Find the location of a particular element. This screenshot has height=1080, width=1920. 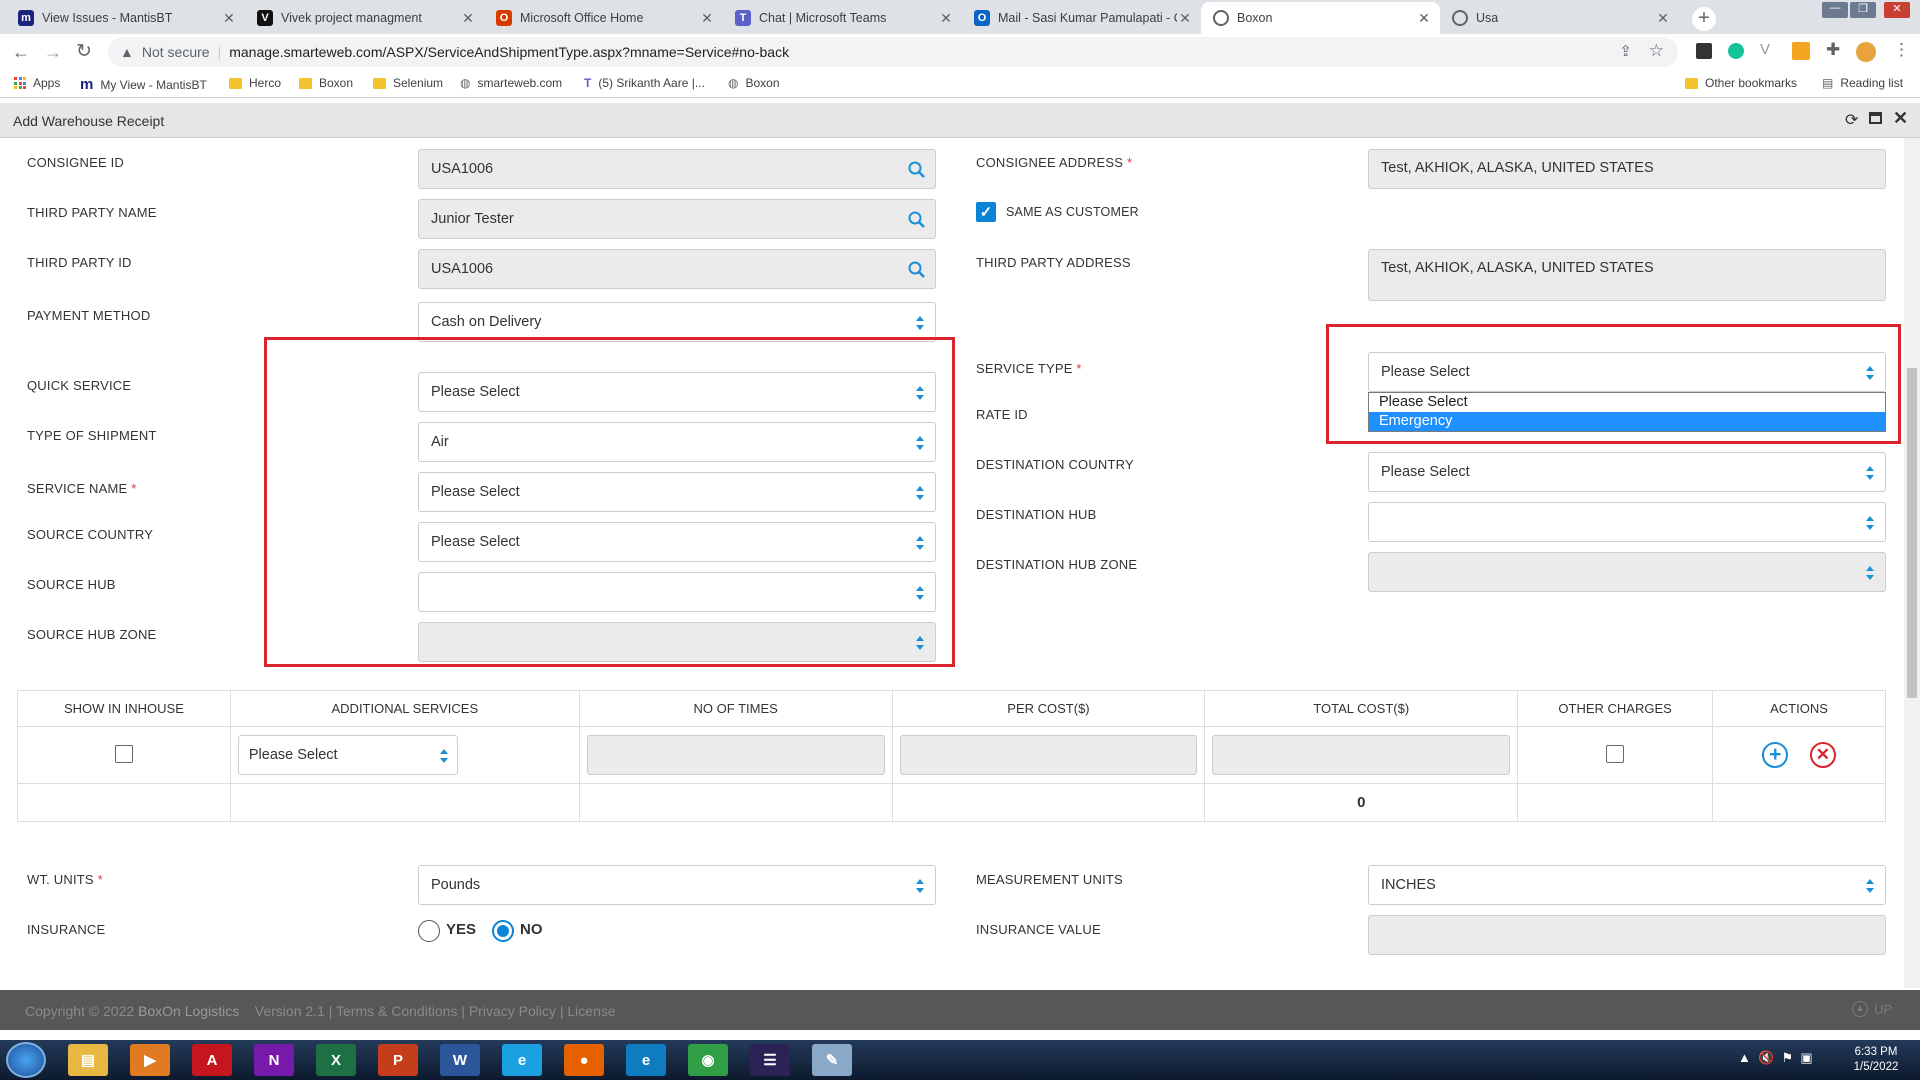

refresh-icon: ⟳ is located at coordinates (1851, 120).